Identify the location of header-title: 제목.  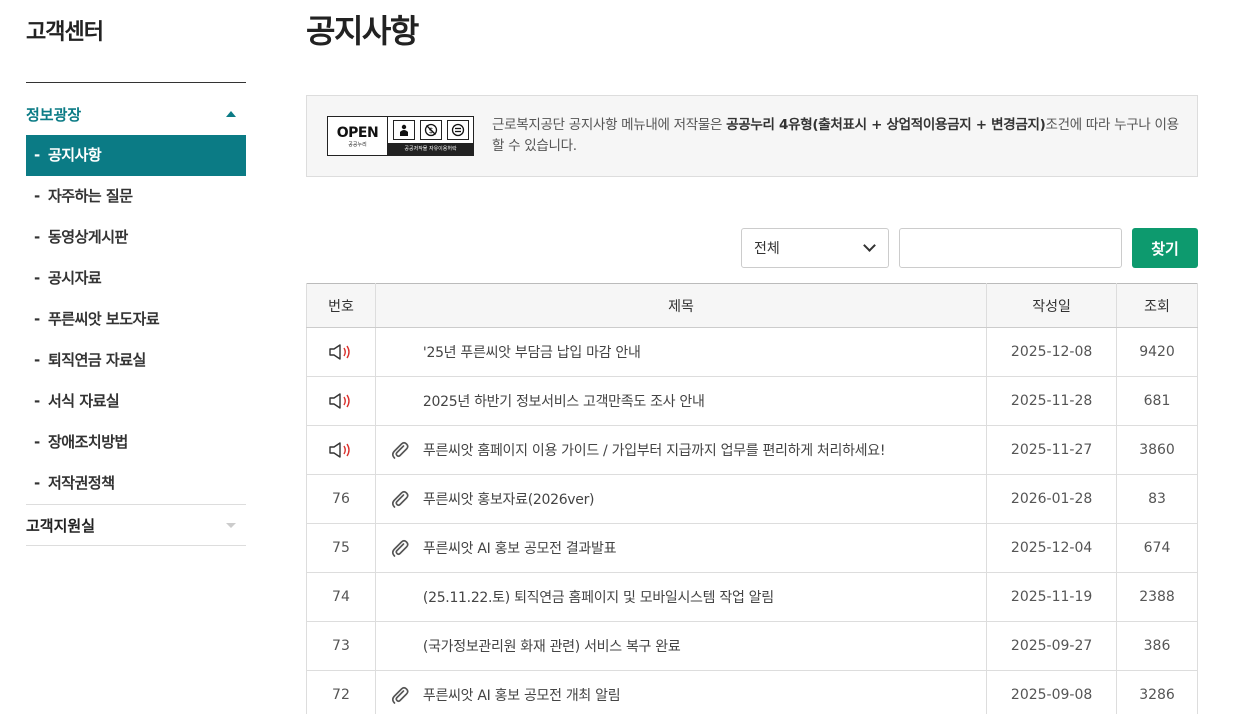
(680, 305).